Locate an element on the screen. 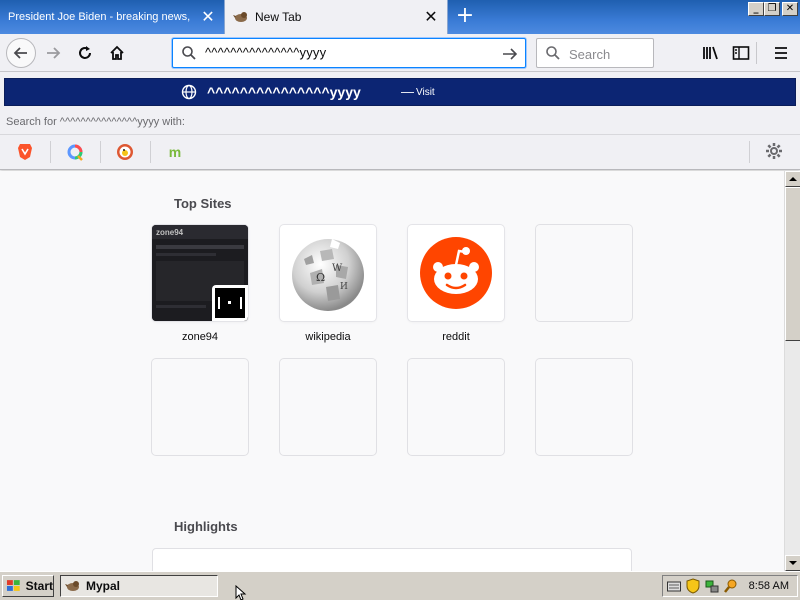  sidebar-button is located at coordinates (741, 53).